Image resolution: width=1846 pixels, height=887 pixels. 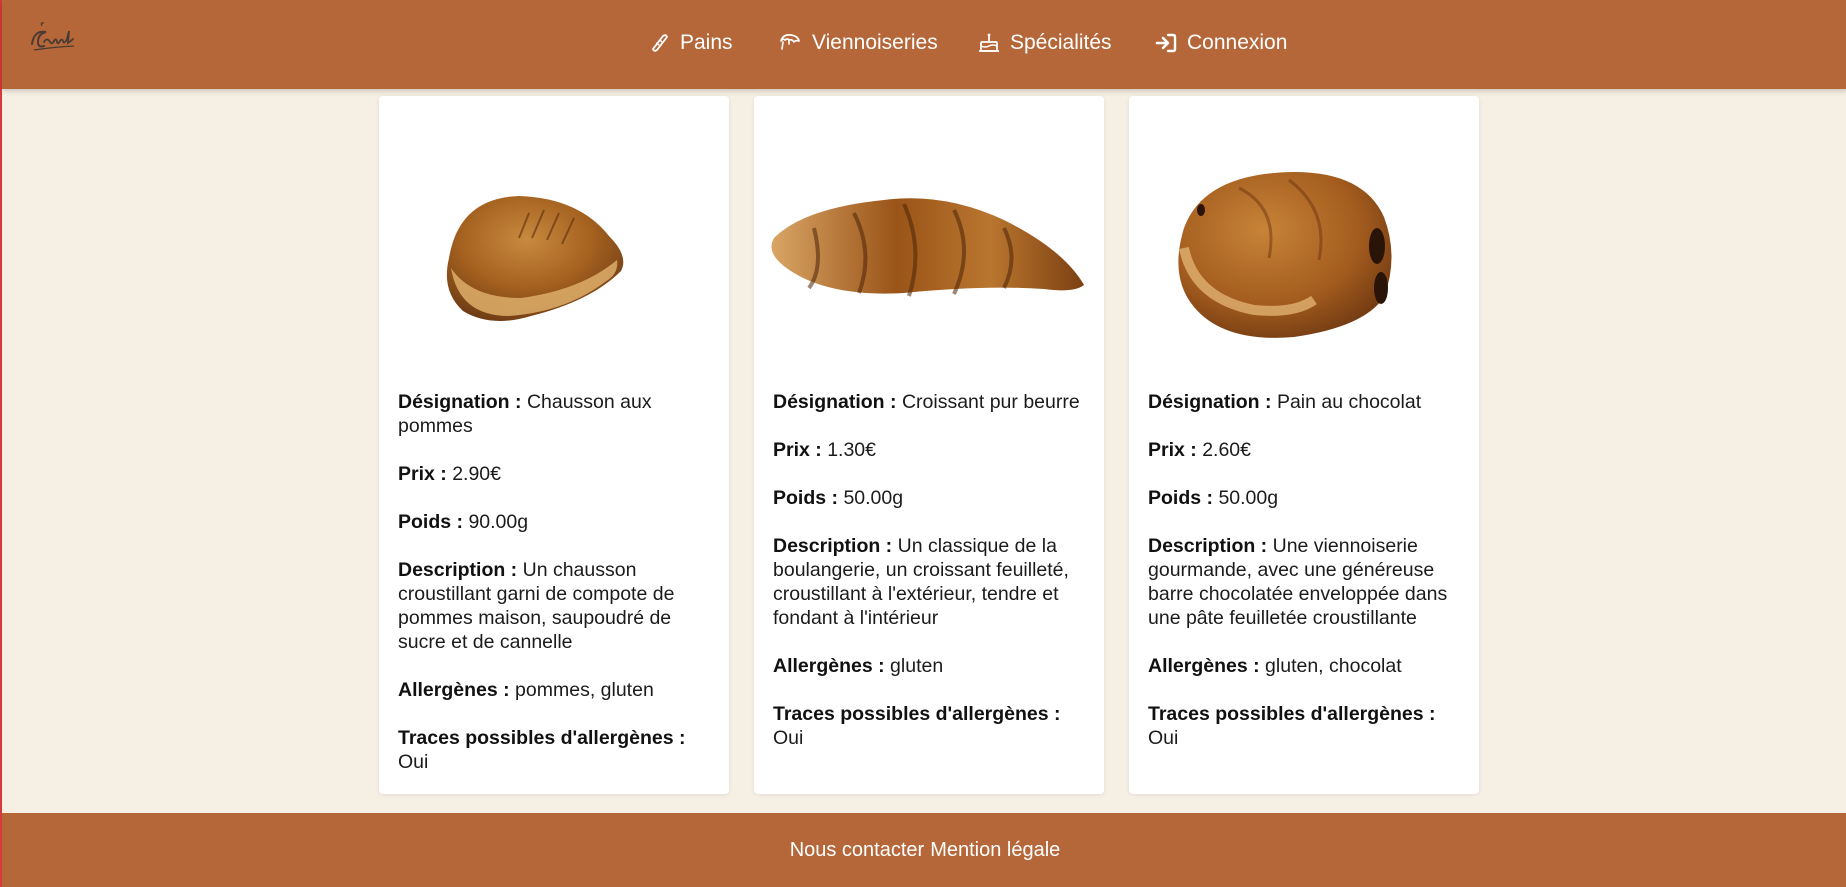 What do you see at coordinates (875, 42) in the screenshot?
I see `nav-label-viennoiseries: Viennoiseries` at bounding box center [875, 42].